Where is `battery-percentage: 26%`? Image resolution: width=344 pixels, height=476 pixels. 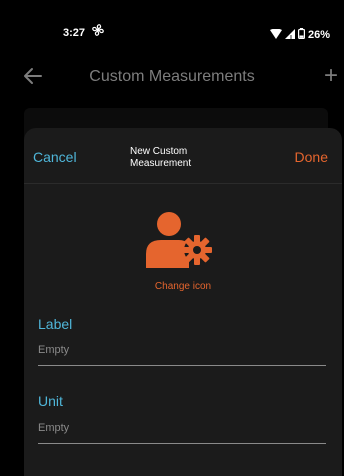
battery-percentage: 26% is located at coordinates (318, 35).